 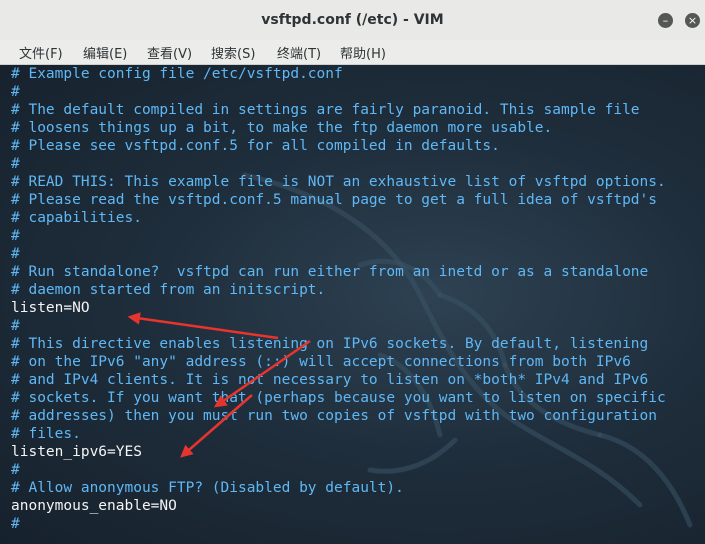 What do you see at coordinates (76, 452) in the screenshot?
I see `config-line-listen-ipv6: listen_ipv6=YES` at bounding box center [76, 452].